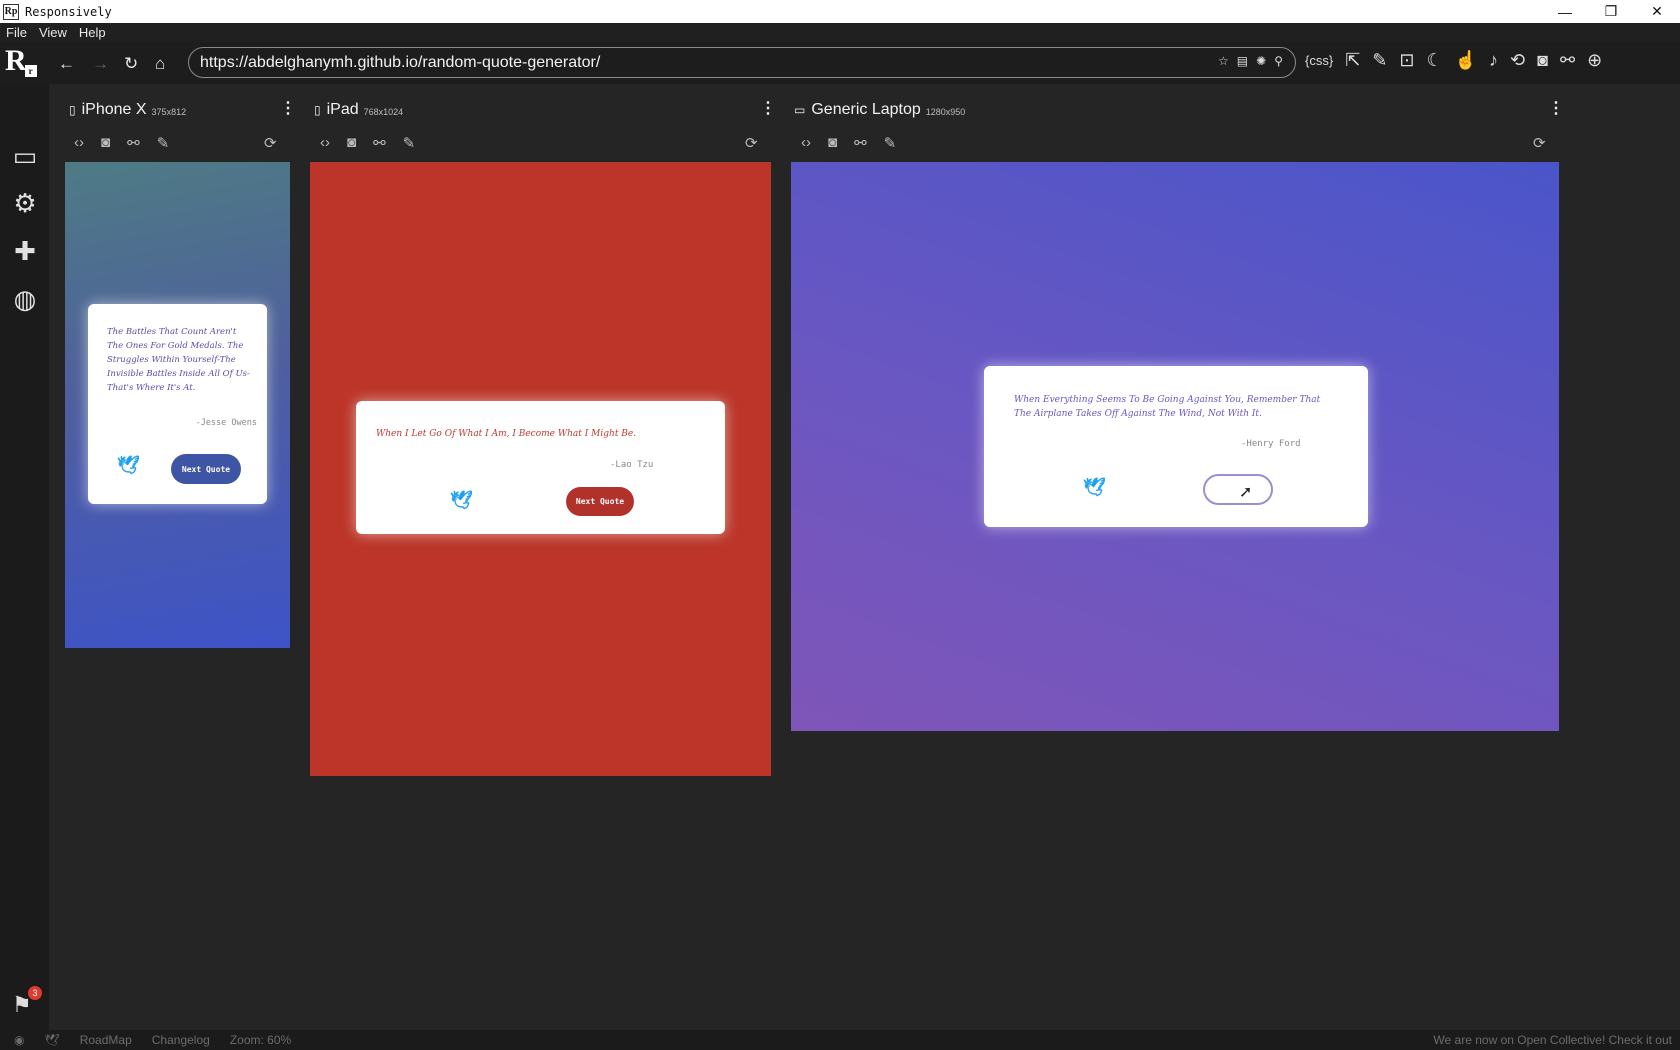 The width and height of the screenshot is (1680, 1050). Describe the element at coordinates (342, 109) in the screenshot. I see `device-name: iPad` at that location.